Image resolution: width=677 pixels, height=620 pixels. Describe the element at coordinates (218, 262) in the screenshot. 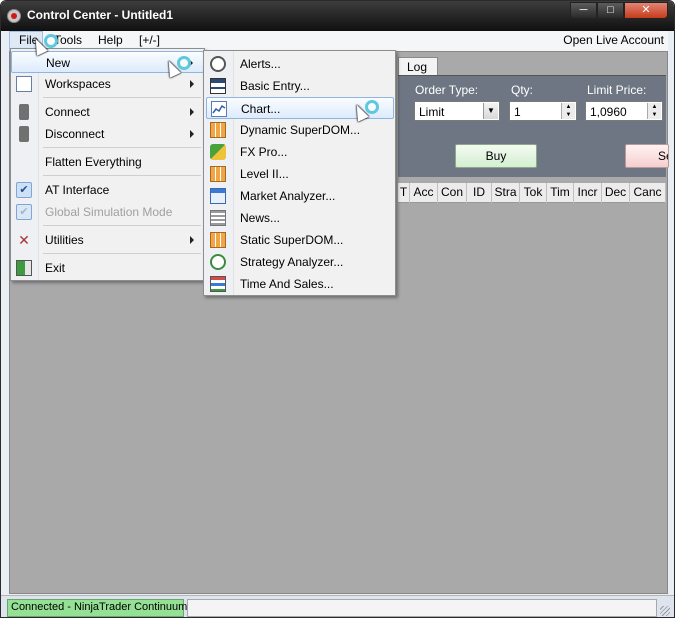

I see `strategy-analyzer-icon` at that location.